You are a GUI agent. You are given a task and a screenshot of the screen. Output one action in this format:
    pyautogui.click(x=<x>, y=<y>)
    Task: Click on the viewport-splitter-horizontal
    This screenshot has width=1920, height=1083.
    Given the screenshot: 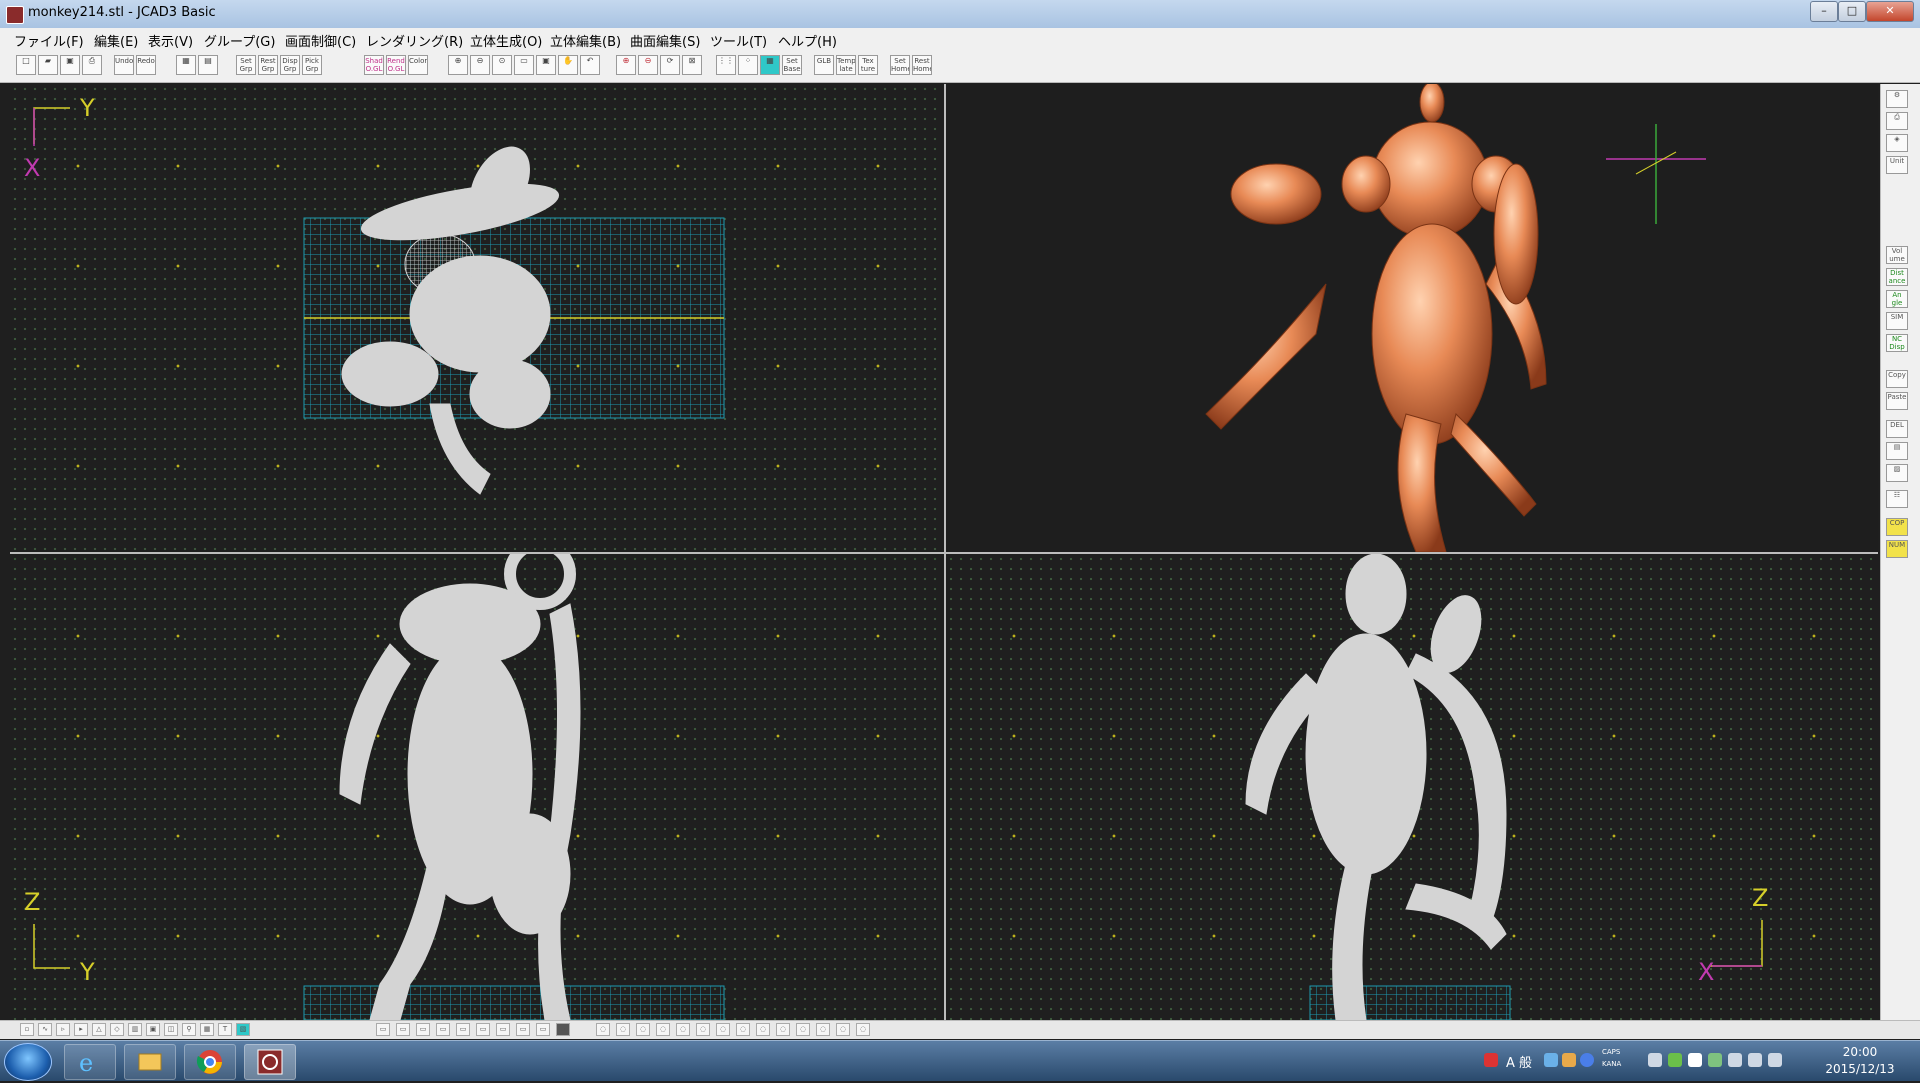 What is the action you would take?
    pyautogui.click(x=944, y=553)
    